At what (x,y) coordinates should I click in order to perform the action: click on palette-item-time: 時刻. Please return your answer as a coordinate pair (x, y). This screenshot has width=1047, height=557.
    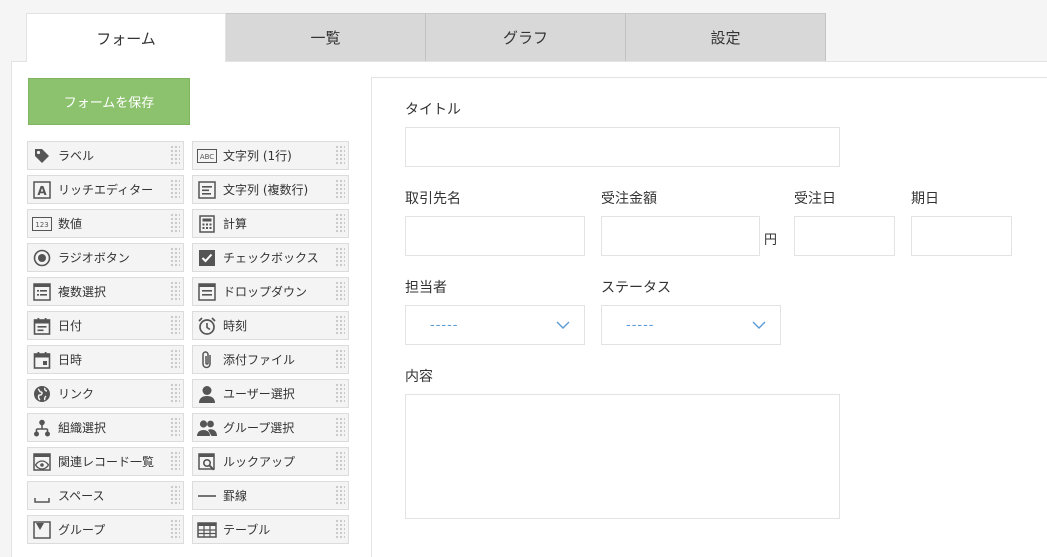
    Looking at the image, I should click on (270, 325).